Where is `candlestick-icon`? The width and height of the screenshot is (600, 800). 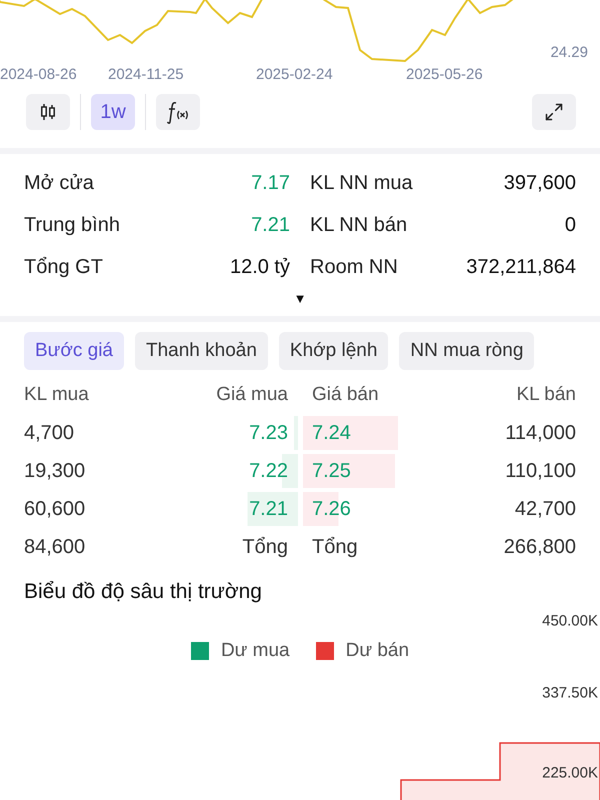
candlestick-icon is located at coordinates (48, 112).